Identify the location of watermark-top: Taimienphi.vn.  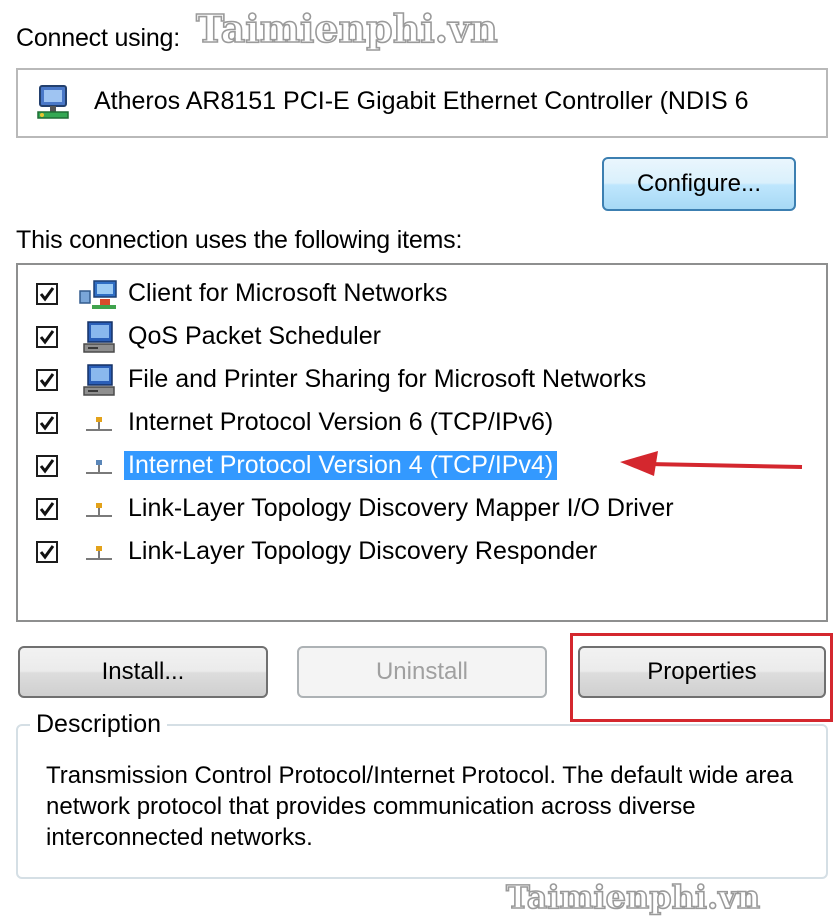
(346, 28).